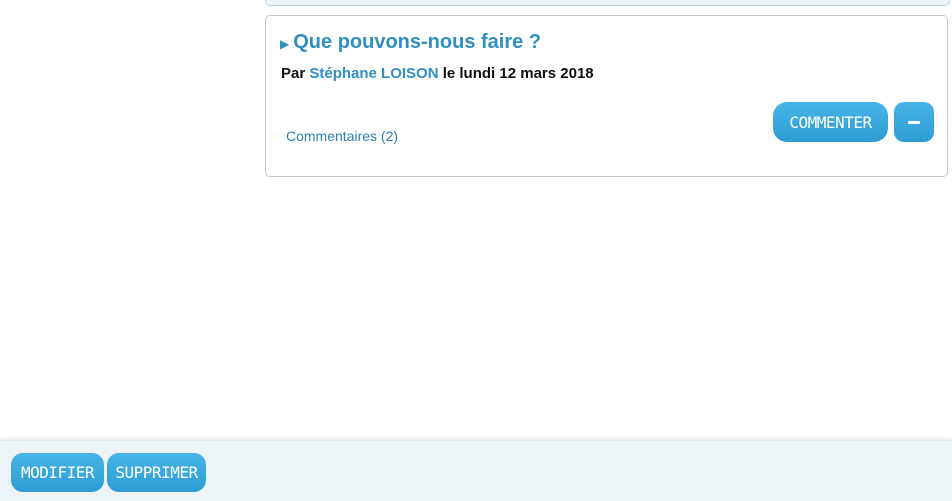 This screenshot has width=952, height=501. Describe the element at coordinates (607, 3) in the screenshot. I see `previous-post-card-edge` at that location.